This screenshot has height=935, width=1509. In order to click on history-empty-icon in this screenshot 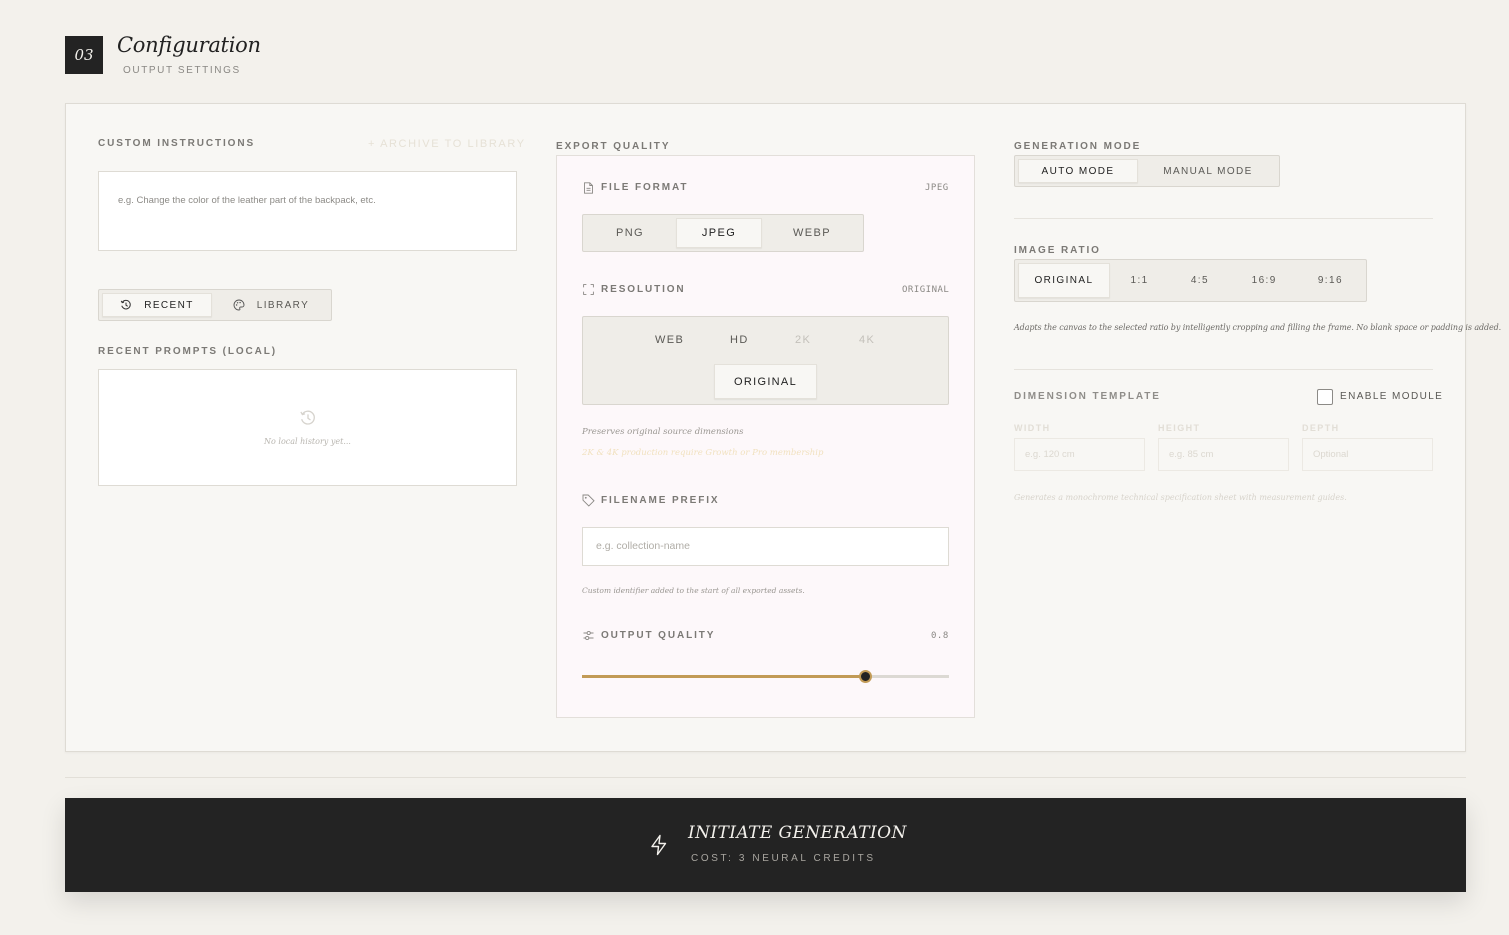, I will do `click(308, 418)`.